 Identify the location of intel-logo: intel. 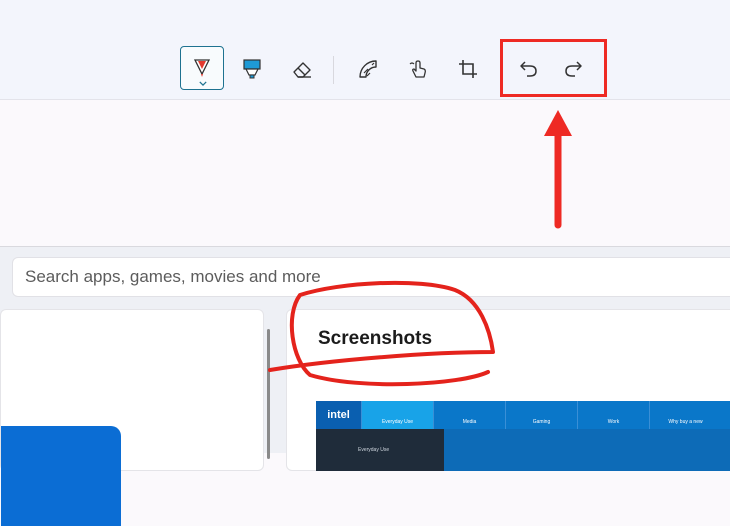
(338, 415).